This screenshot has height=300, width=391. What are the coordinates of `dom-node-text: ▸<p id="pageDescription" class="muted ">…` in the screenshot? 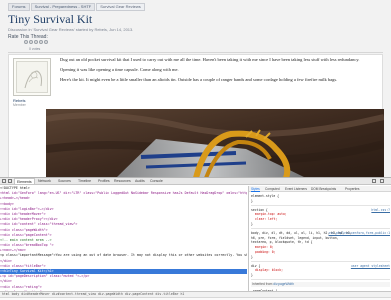 It's located at (45, 276).